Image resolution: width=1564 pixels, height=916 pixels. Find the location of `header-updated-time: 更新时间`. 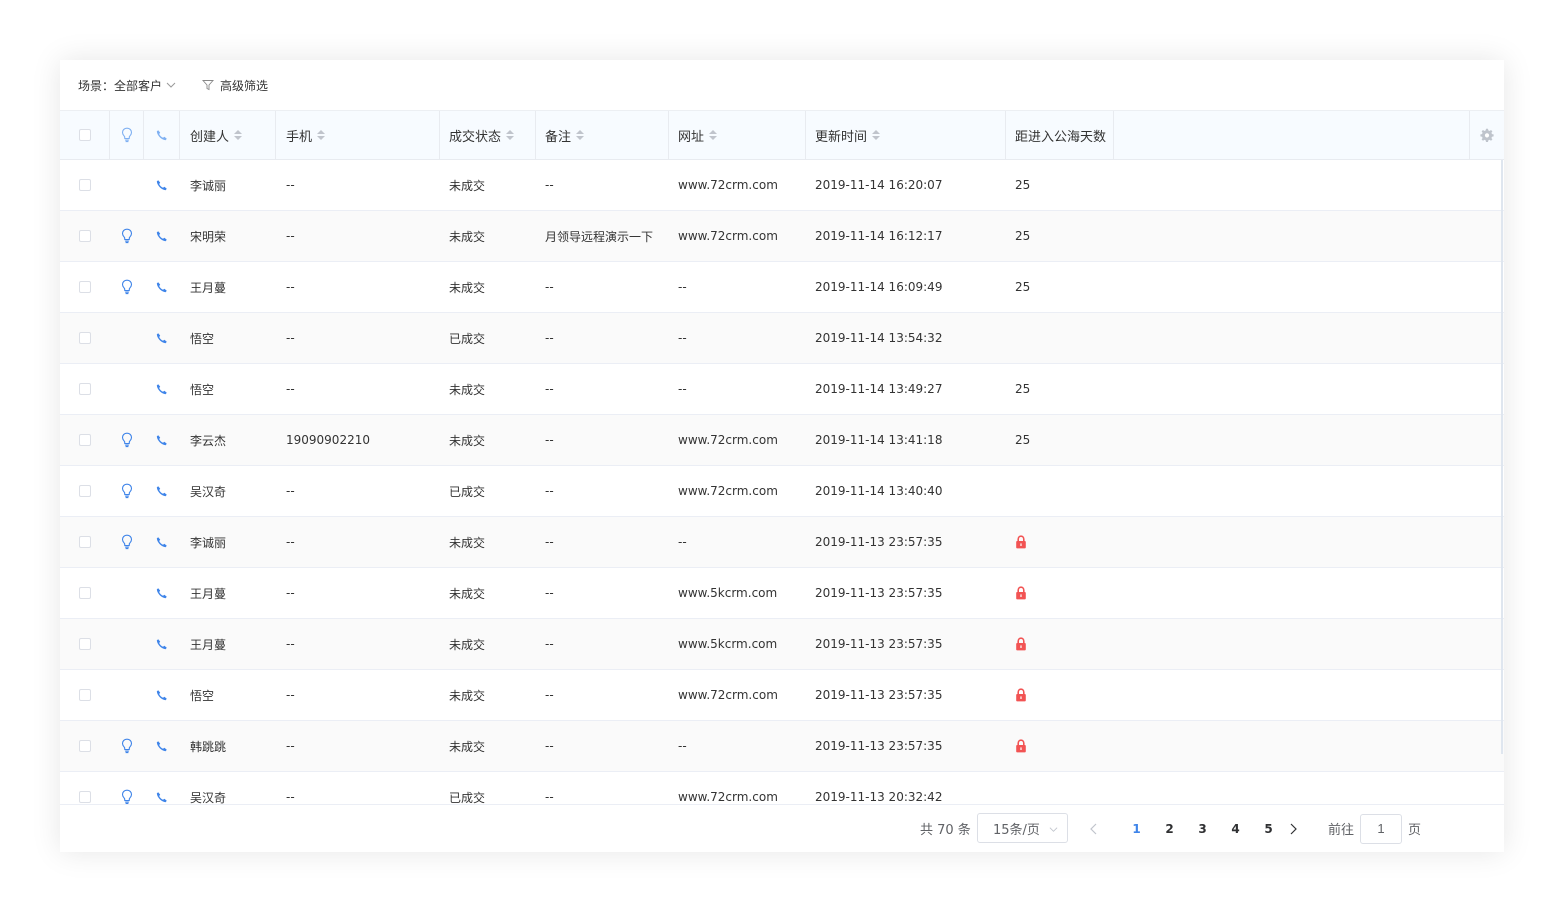

header-updated-time: 更新时间 is located at coordinates (906, 135).